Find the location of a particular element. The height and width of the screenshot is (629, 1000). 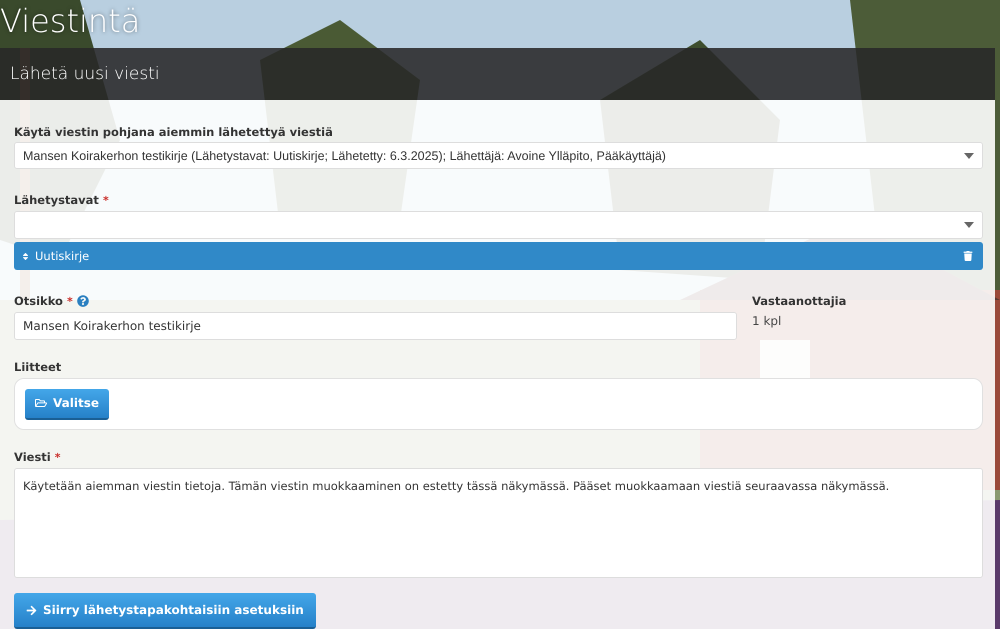

field-label: Lähetystavat is located at coordinates (56, 200).